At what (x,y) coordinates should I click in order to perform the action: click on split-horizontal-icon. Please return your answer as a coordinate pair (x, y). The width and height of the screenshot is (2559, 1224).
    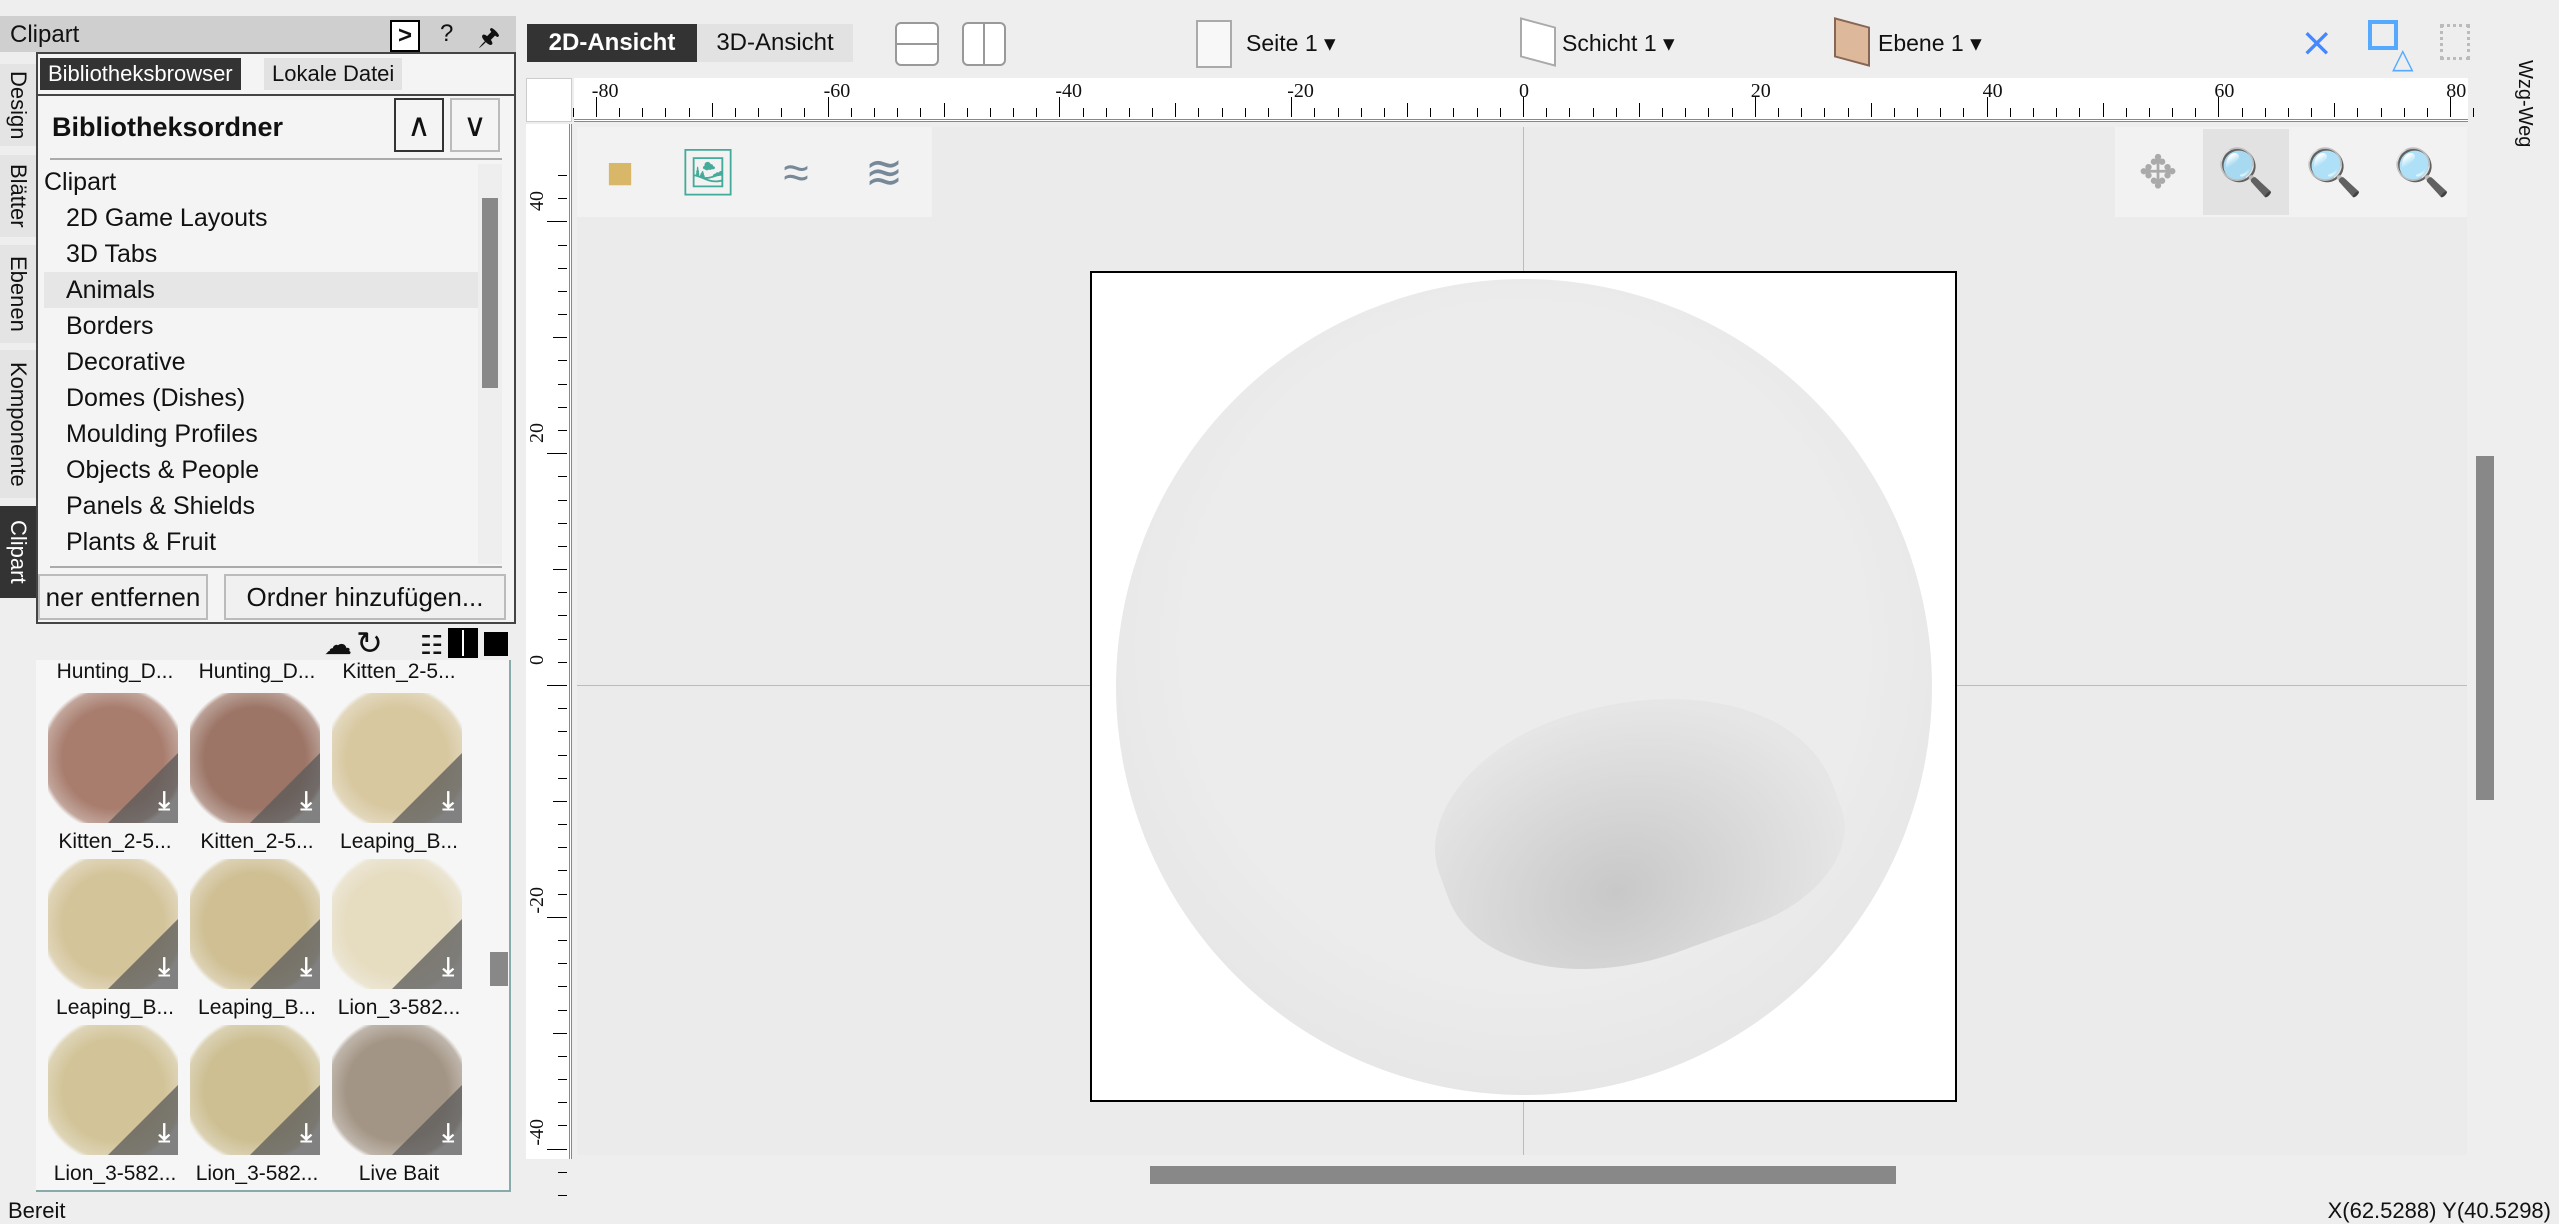
    Looking at the image, I should click on (917, 44).